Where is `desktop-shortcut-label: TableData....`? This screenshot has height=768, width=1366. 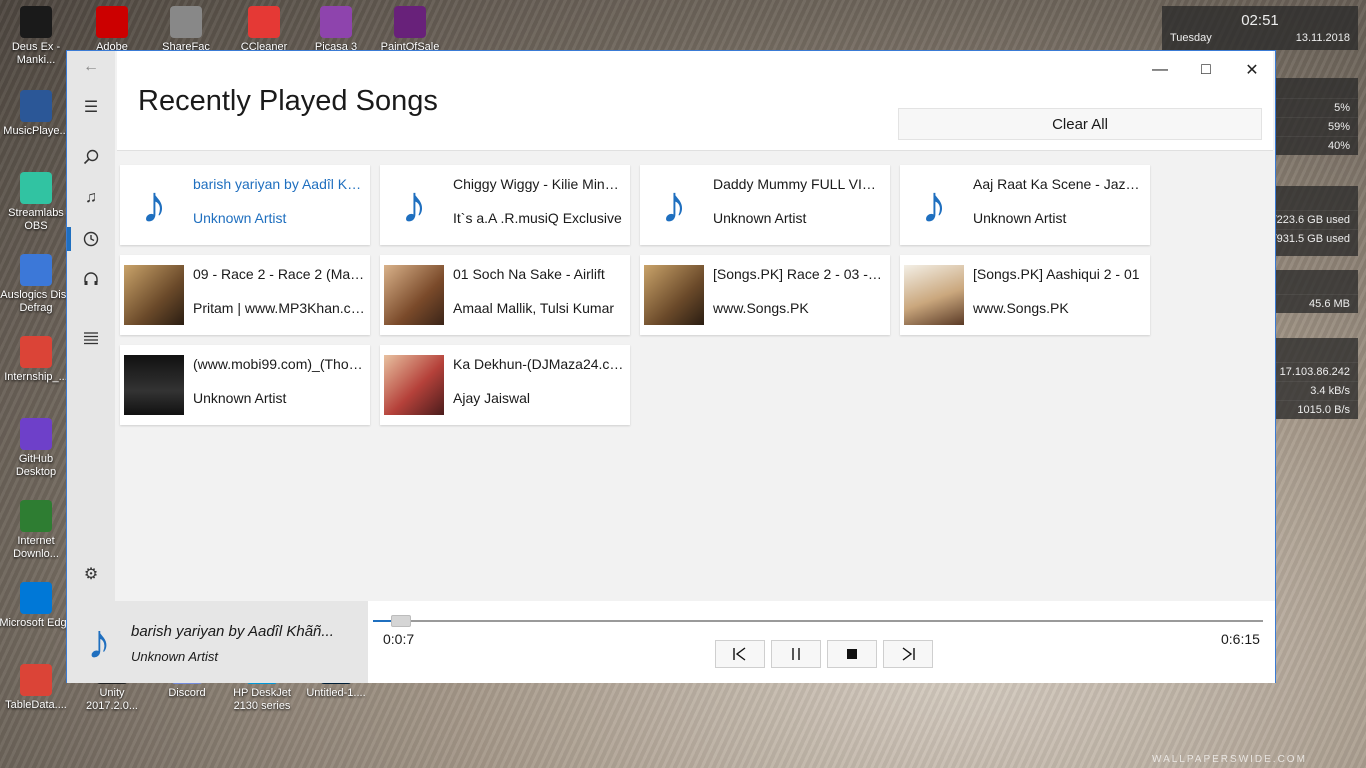 desktop-shortcut-label: TableData.... is located at coordinates (36, 705).